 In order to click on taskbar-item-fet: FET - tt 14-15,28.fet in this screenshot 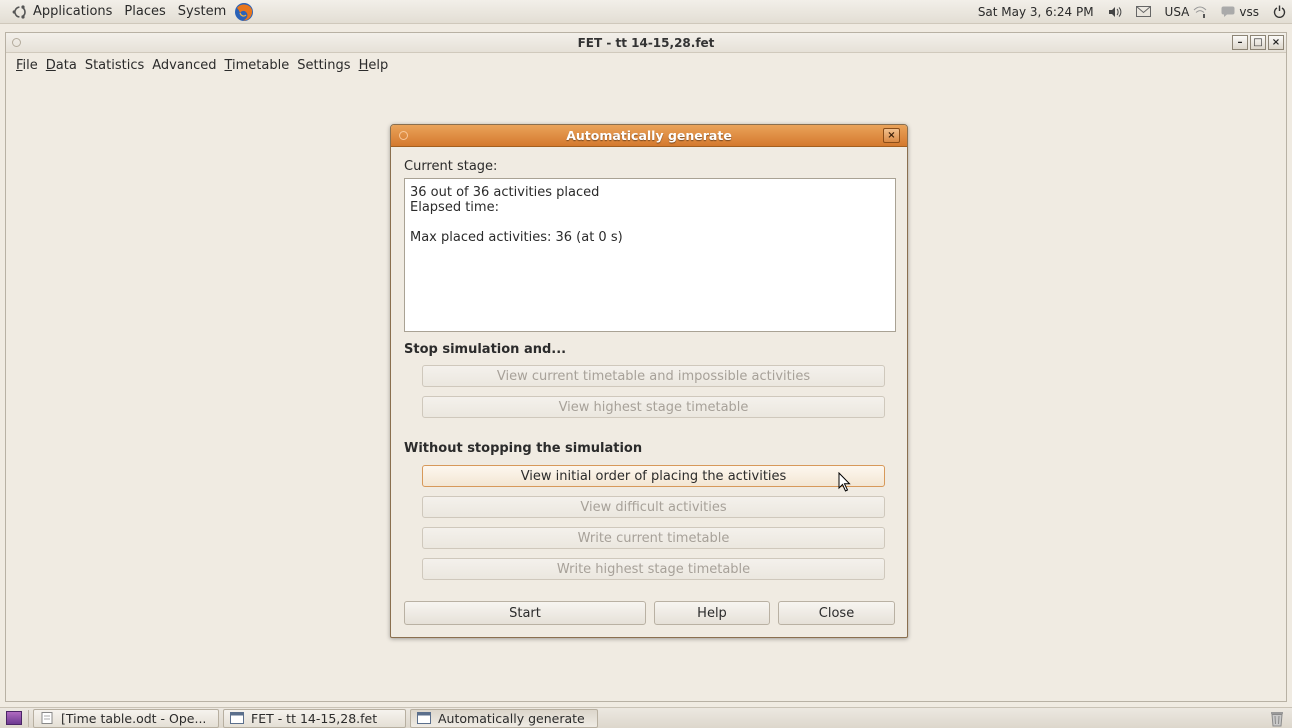, I will do `click(314, 718)`.